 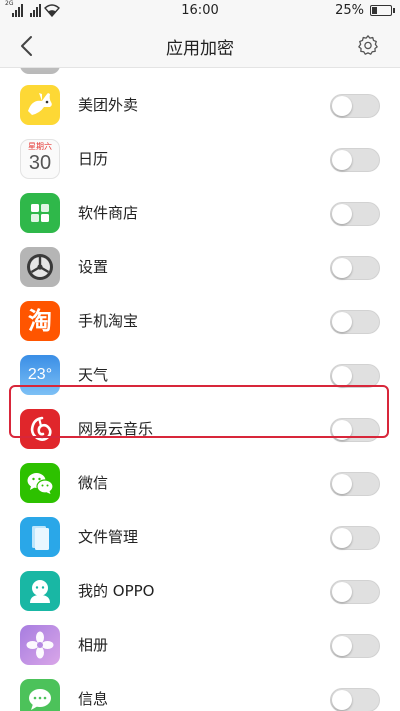 What do you see at coordinates (365, 10) in the screenshot?
I see `status-right: 25%` at bounding box center [365, 10].